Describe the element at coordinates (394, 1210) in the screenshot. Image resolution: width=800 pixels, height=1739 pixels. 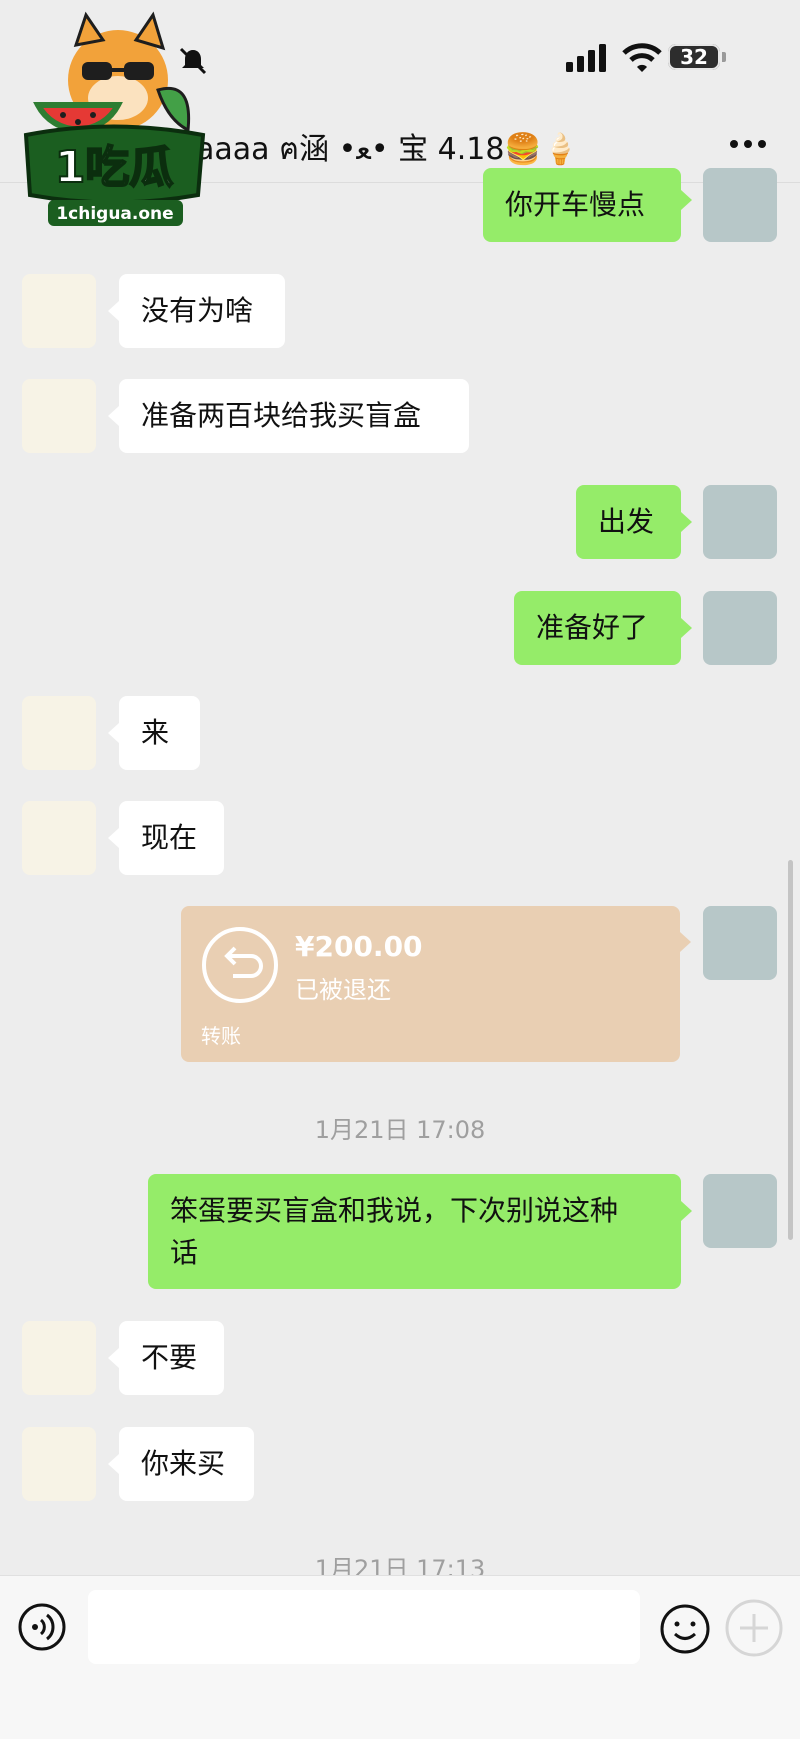
I see `message-text-line: 笨蛋要买盲盒和我说，下次别说这种` at that location.